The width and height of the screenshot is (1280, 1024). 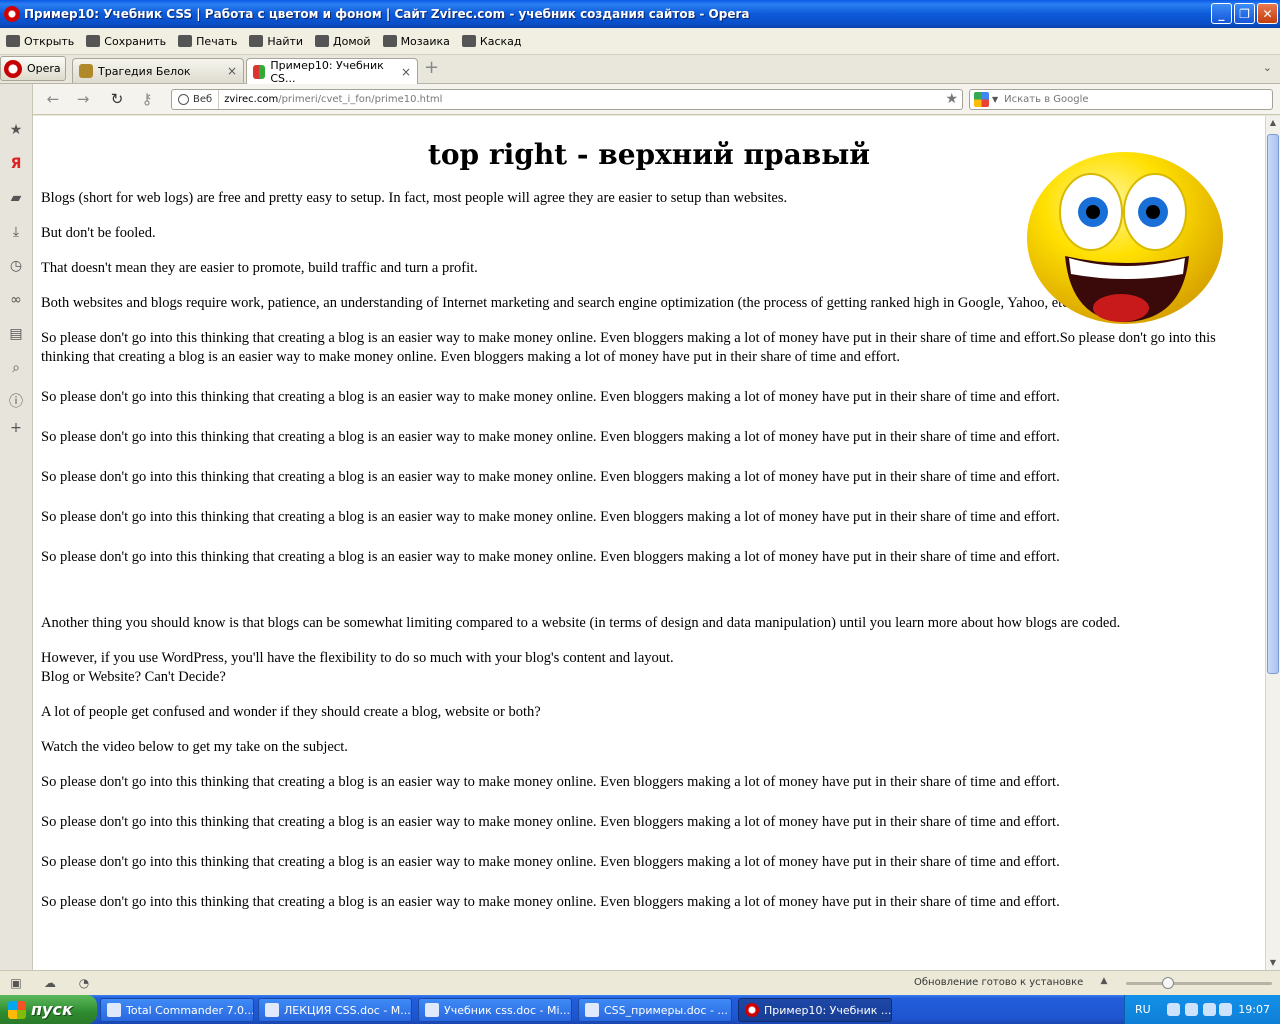 I want to click on history-clock-icon: ◷, so click(x=16, y=266).